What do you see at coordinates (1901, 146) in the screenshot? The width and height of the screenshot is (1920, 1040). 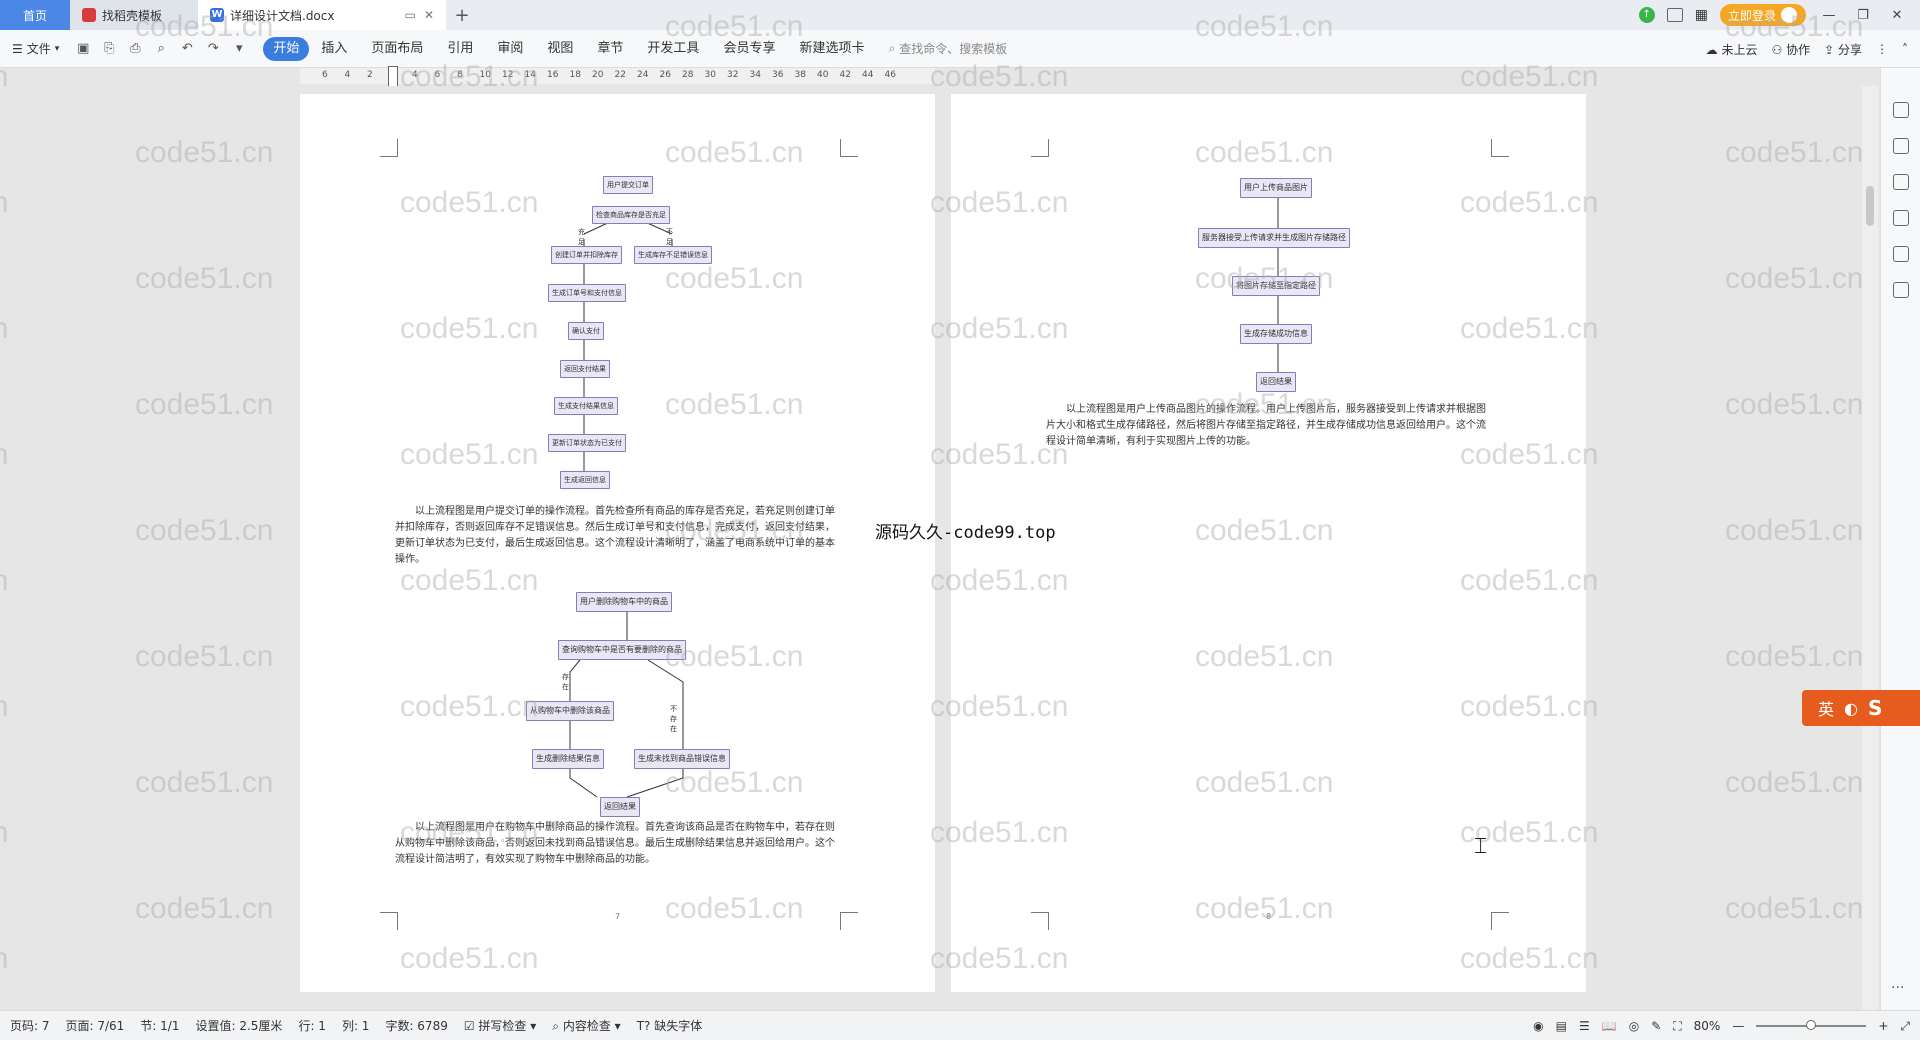 I see `pointer-icon` at bounding box center [1901, 146].